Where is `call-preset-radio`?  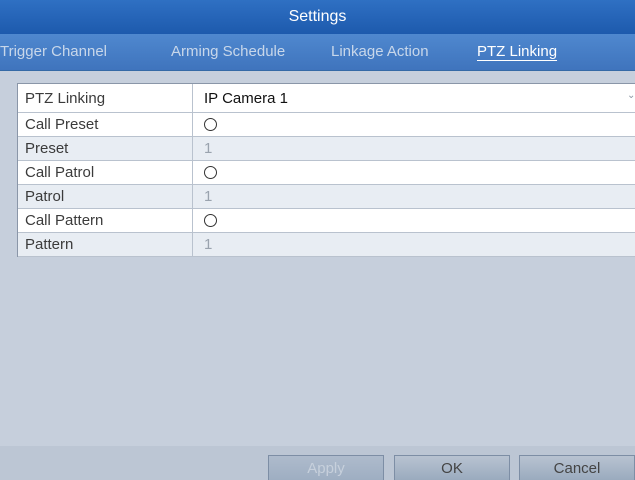 call-preset-radio is located at coordinates (210, 124).